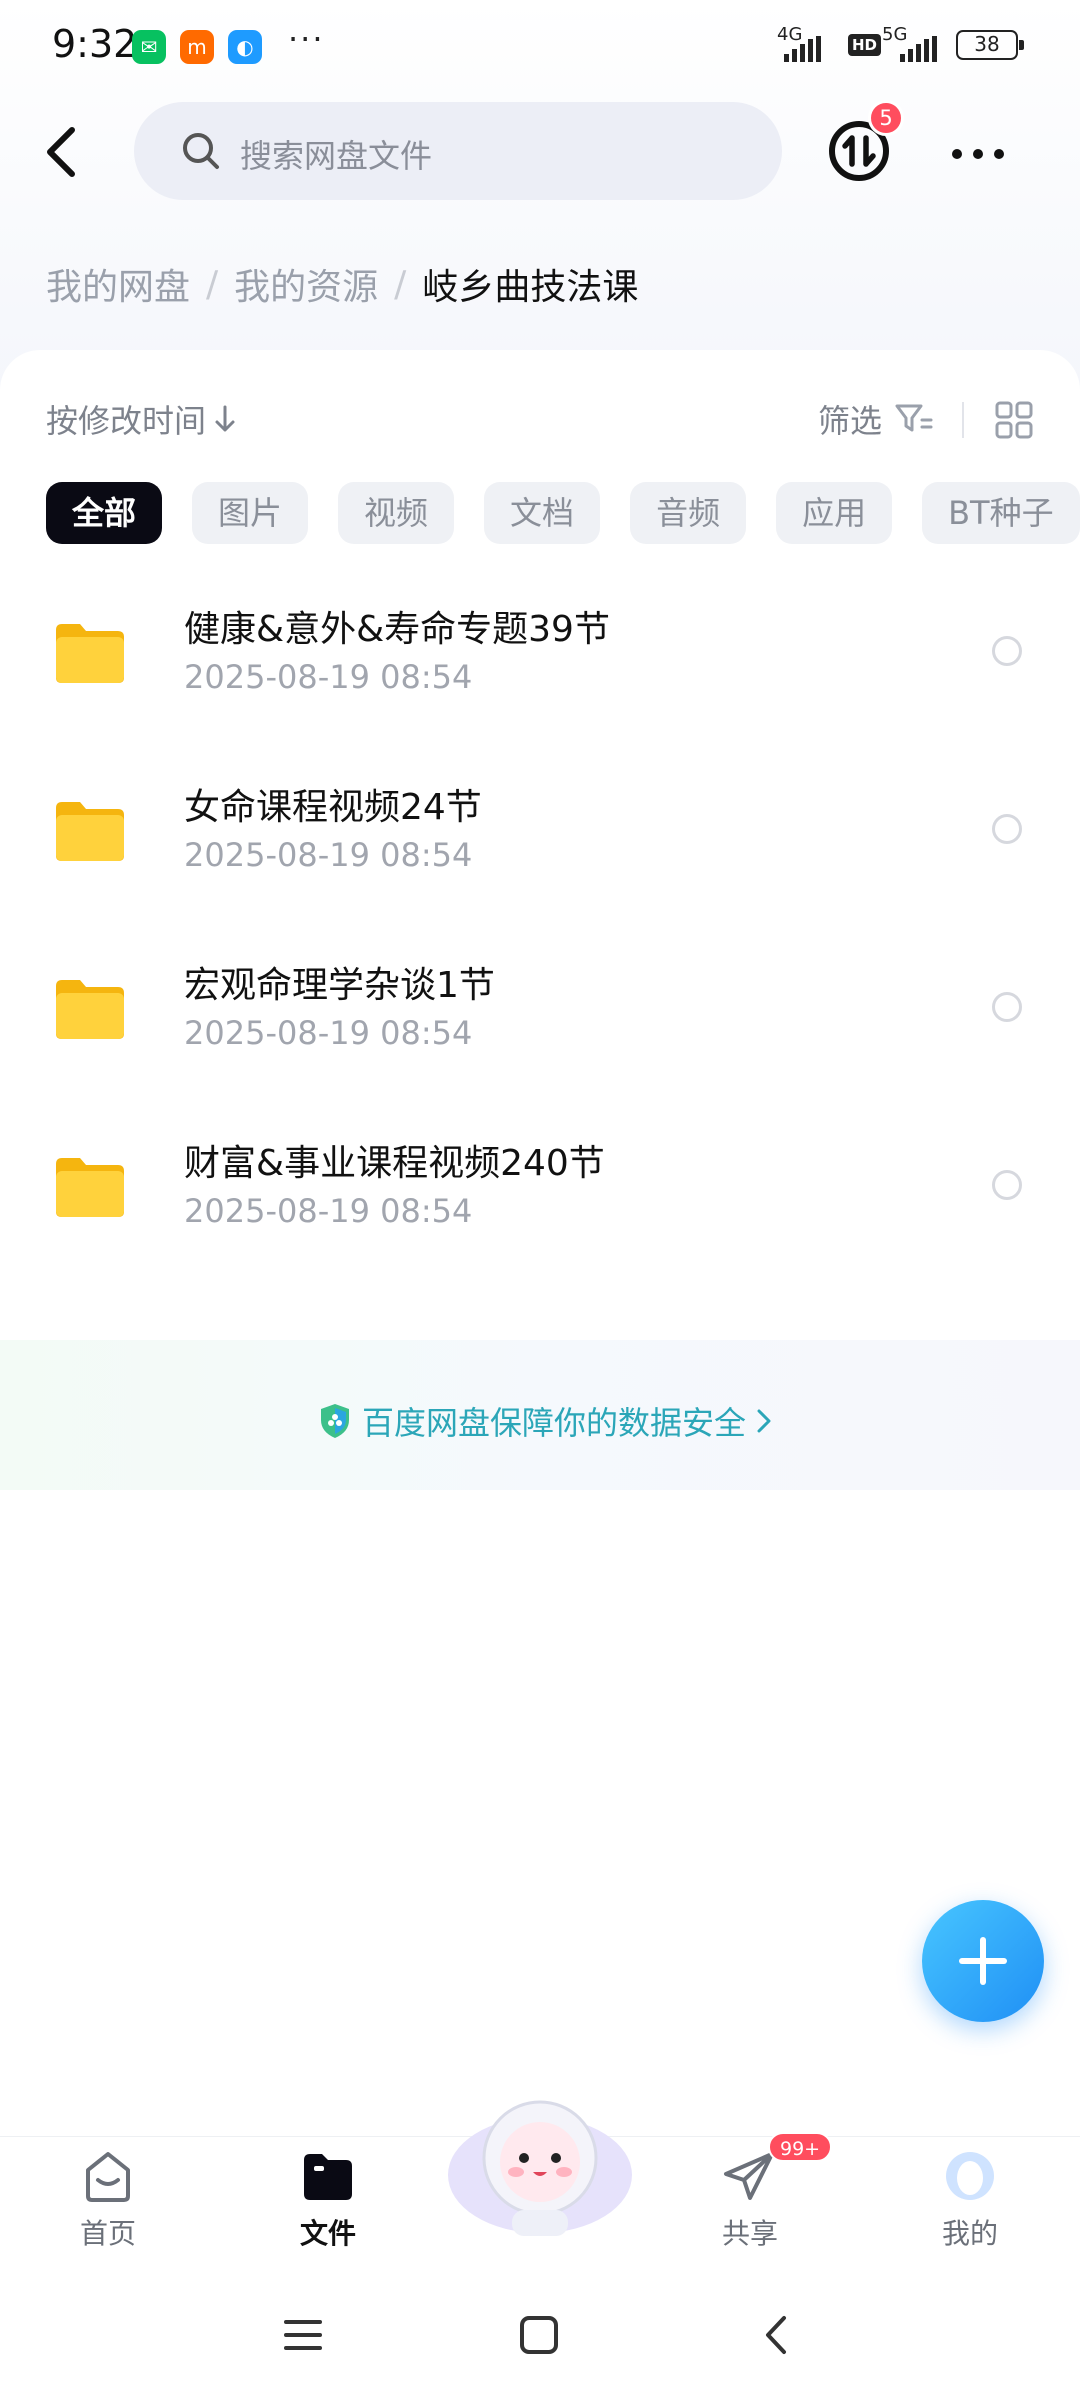 The width and height of the screenshot is (1080, 2400). Describe the element at coordinates (306, 284) in the screenshot. I see `breadcrumb-item-my-resources: 我的资源` at that location.